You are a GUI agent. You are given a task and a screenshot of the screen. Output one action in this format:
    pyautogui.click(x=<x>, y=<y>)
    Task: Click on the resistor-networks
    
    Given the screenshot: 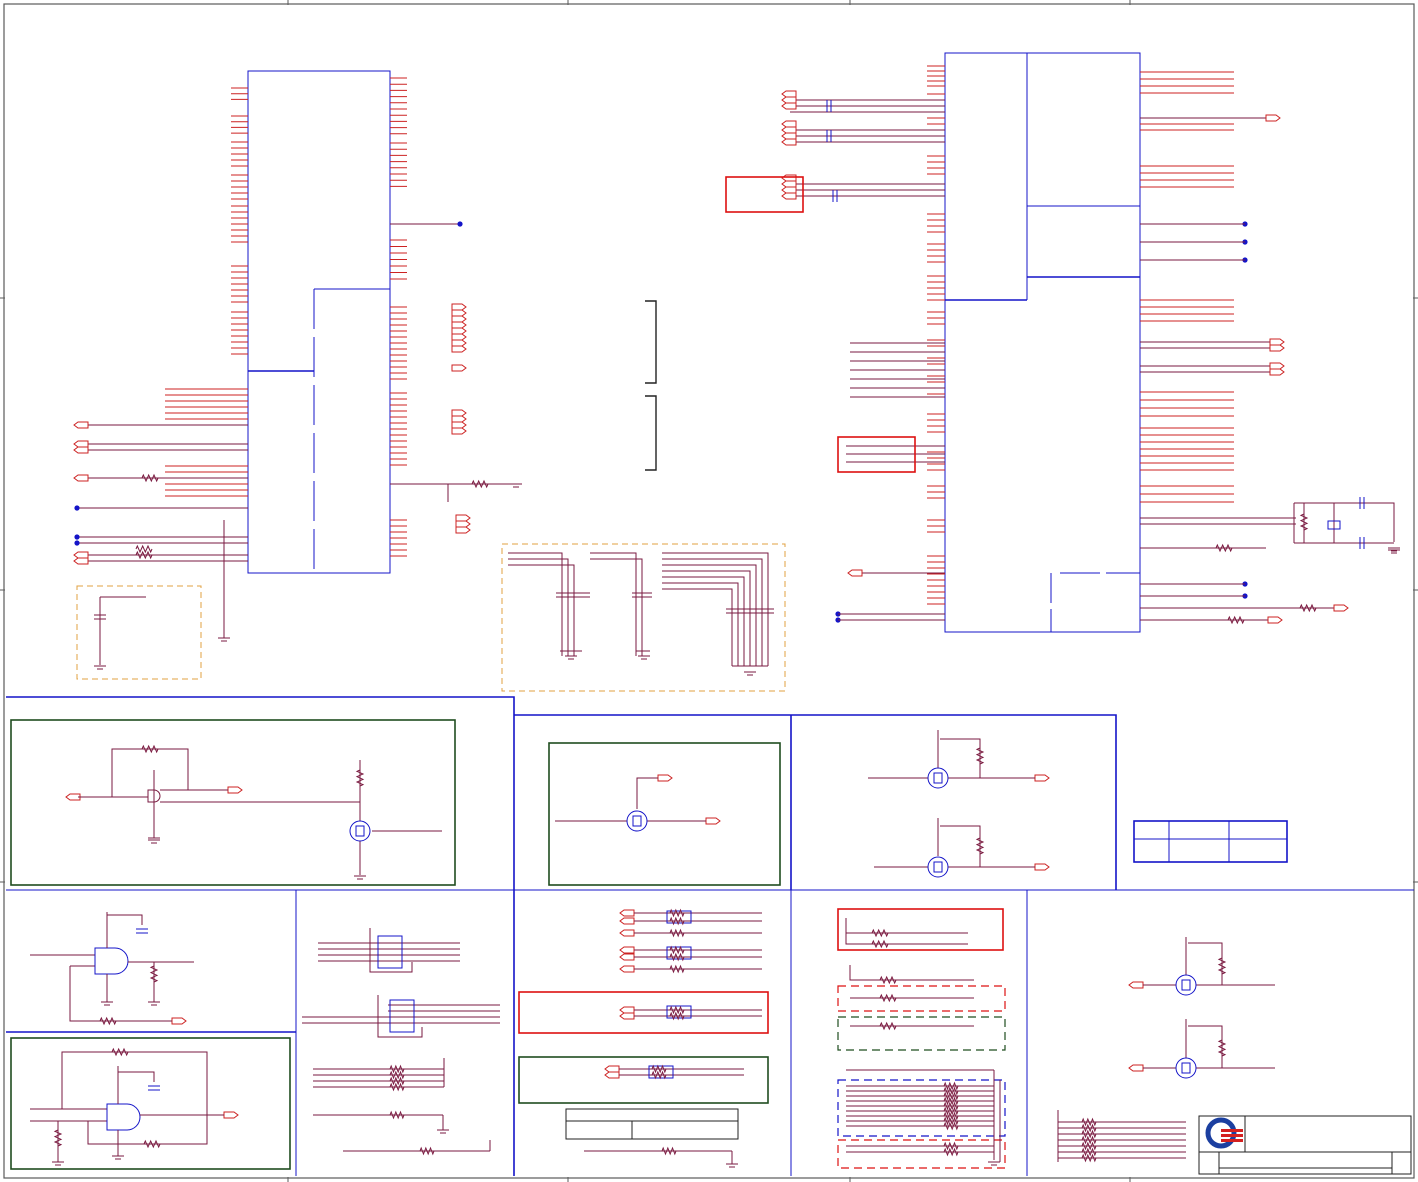 What is the action you would take?
    pyautogui.click(x=401, y=1040)
    